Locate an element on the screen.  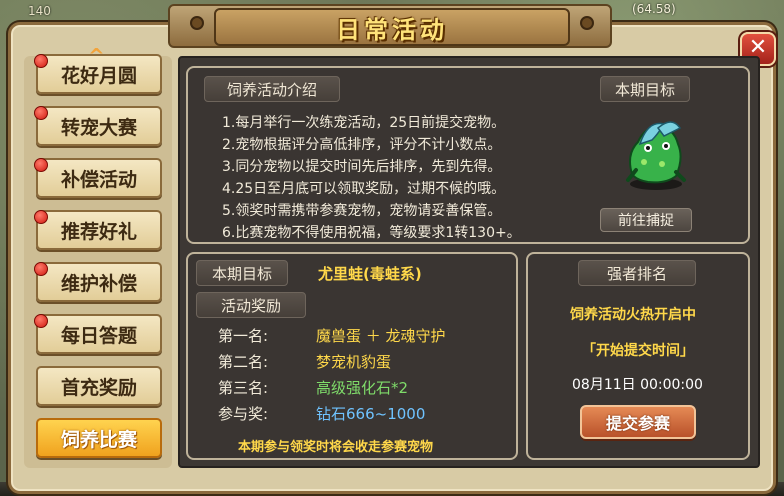
reward-heading: 活动奖励 is located at coordinates (251, 305).